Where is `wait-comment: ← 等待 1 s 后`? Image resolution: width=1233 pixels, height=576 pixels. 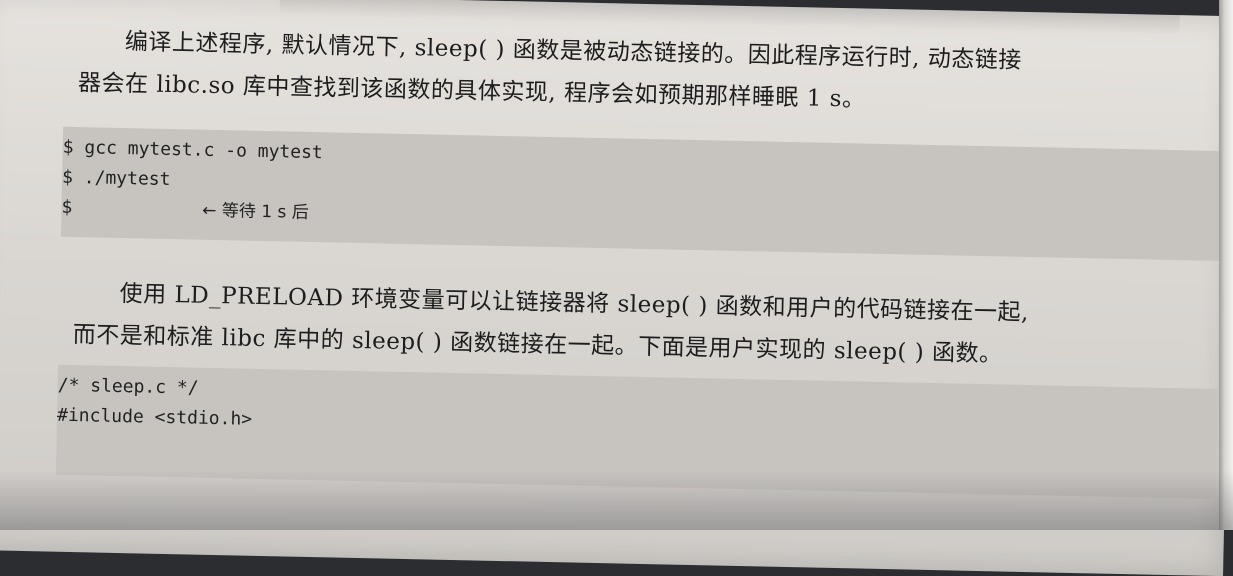
wait-comment: ← 等待 1 s 后 is located at coordinates (256, 211).